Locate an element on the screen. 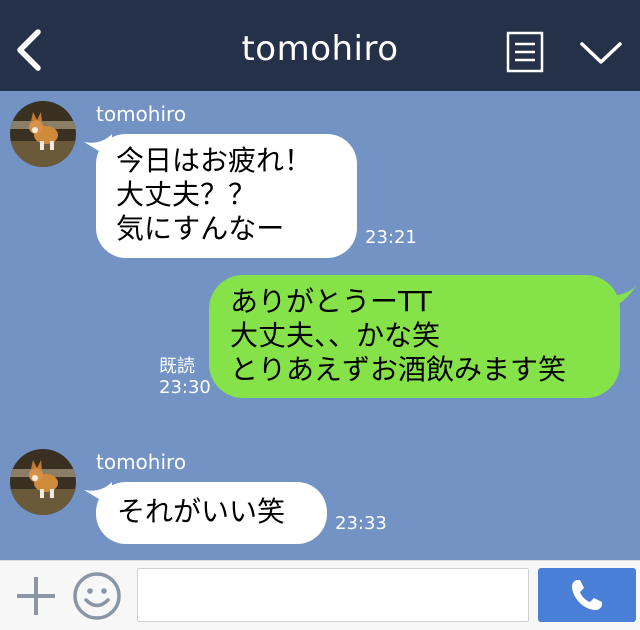 This screenshot has width=640, height=630. chat-header: tomohiro is located at coordinates (320, 45).